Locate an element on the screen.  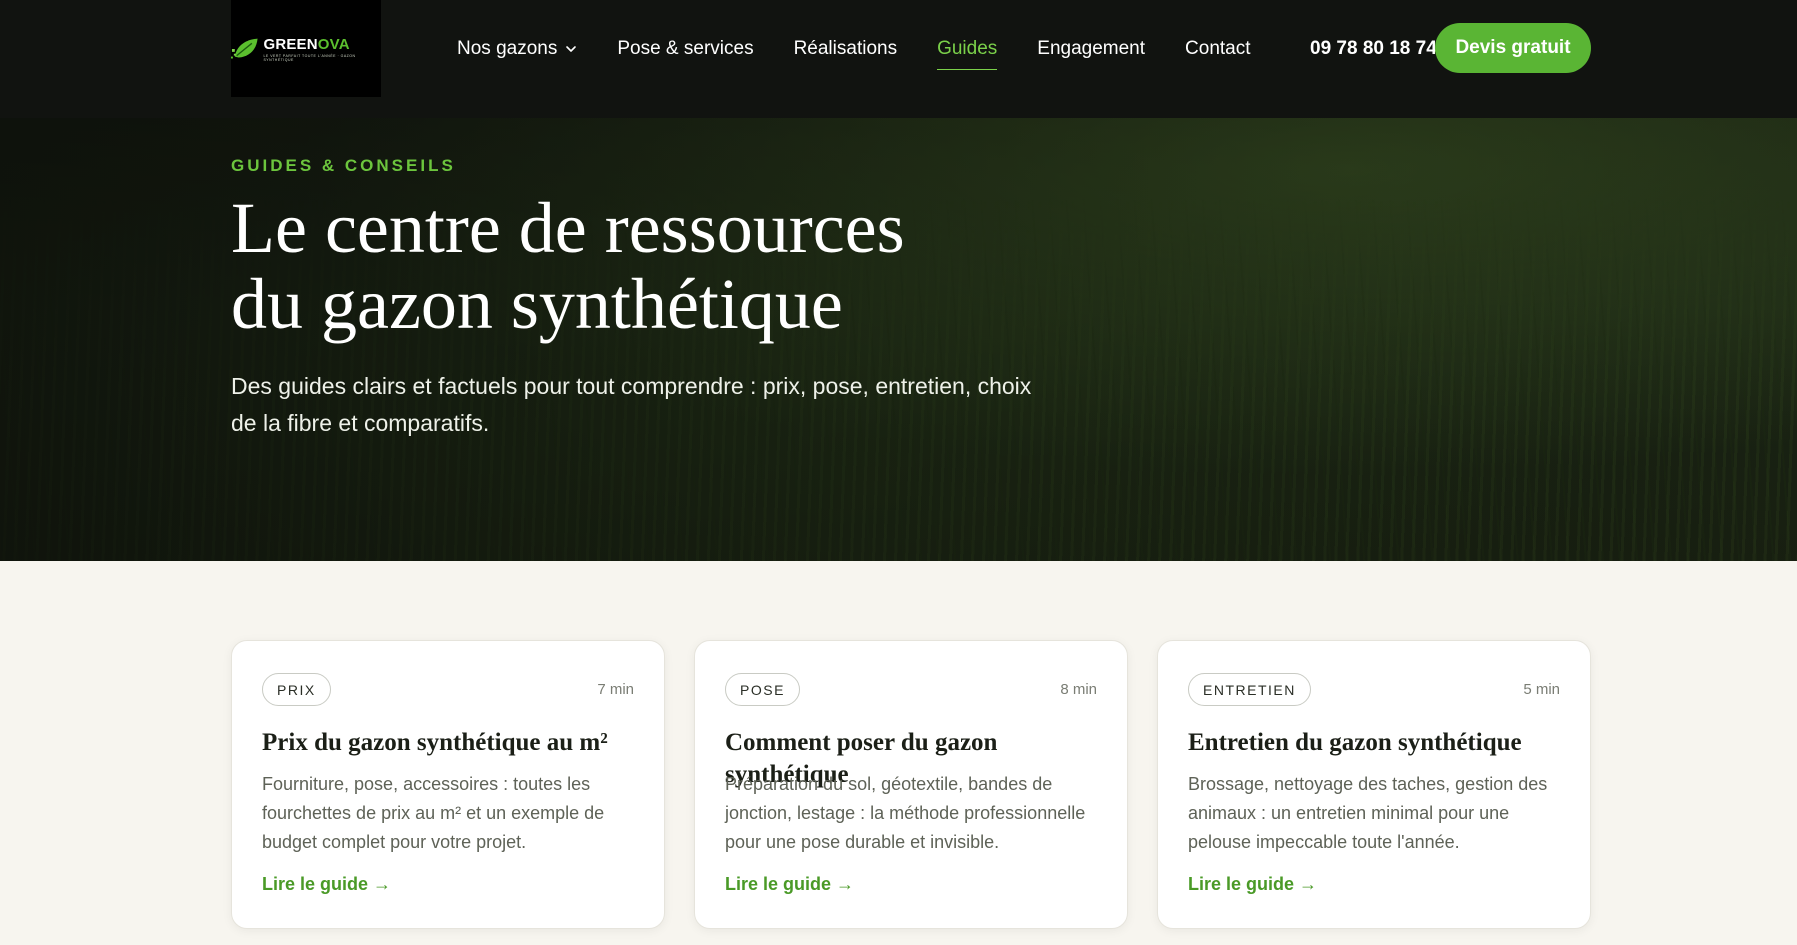
nav-item-guides: Guides is located at coordinates (967, 53).